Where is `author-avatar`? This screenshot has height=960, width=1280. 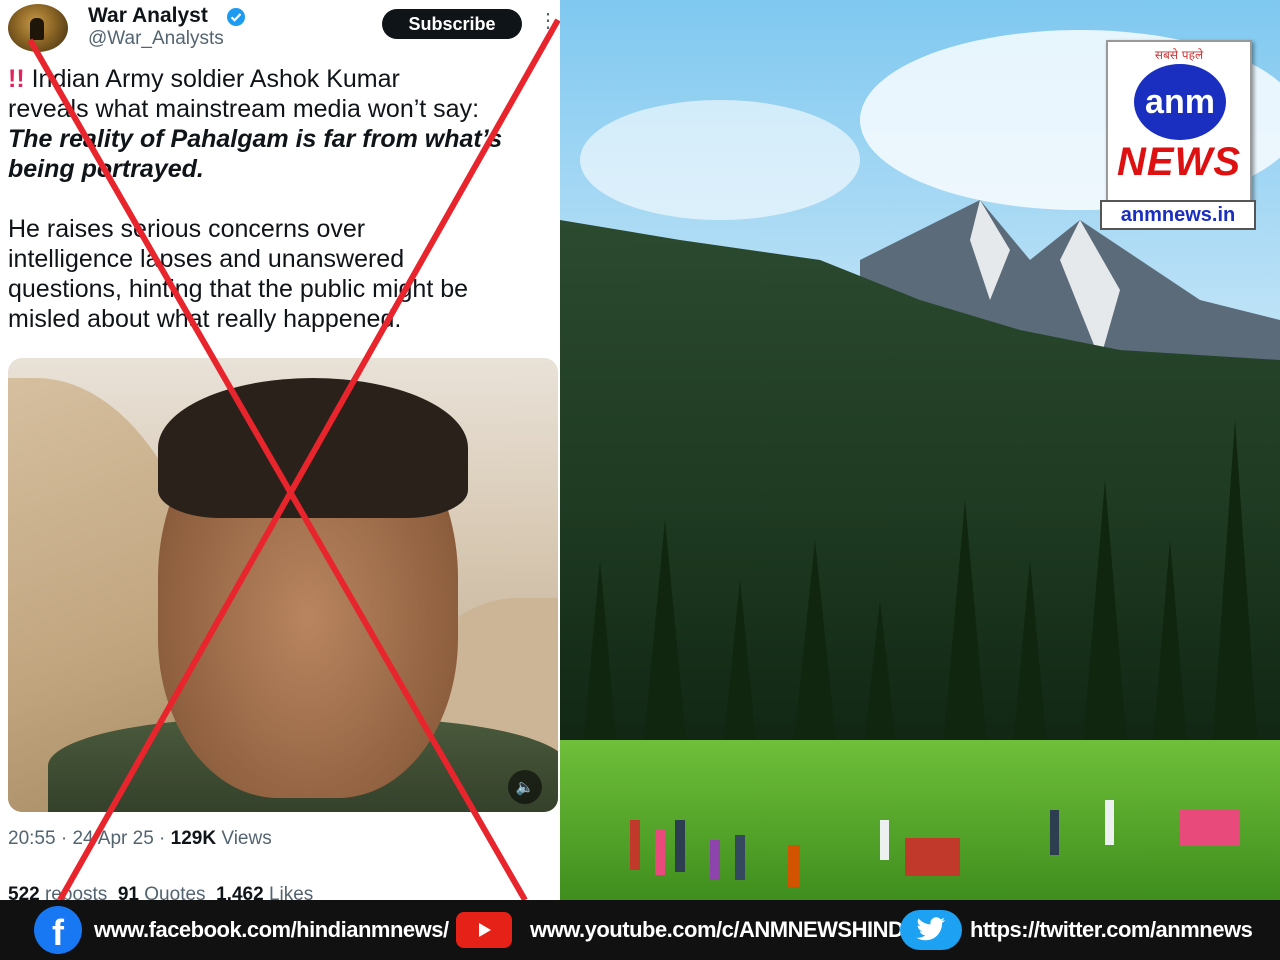
author-avatar is located at coordinates (38, 28).